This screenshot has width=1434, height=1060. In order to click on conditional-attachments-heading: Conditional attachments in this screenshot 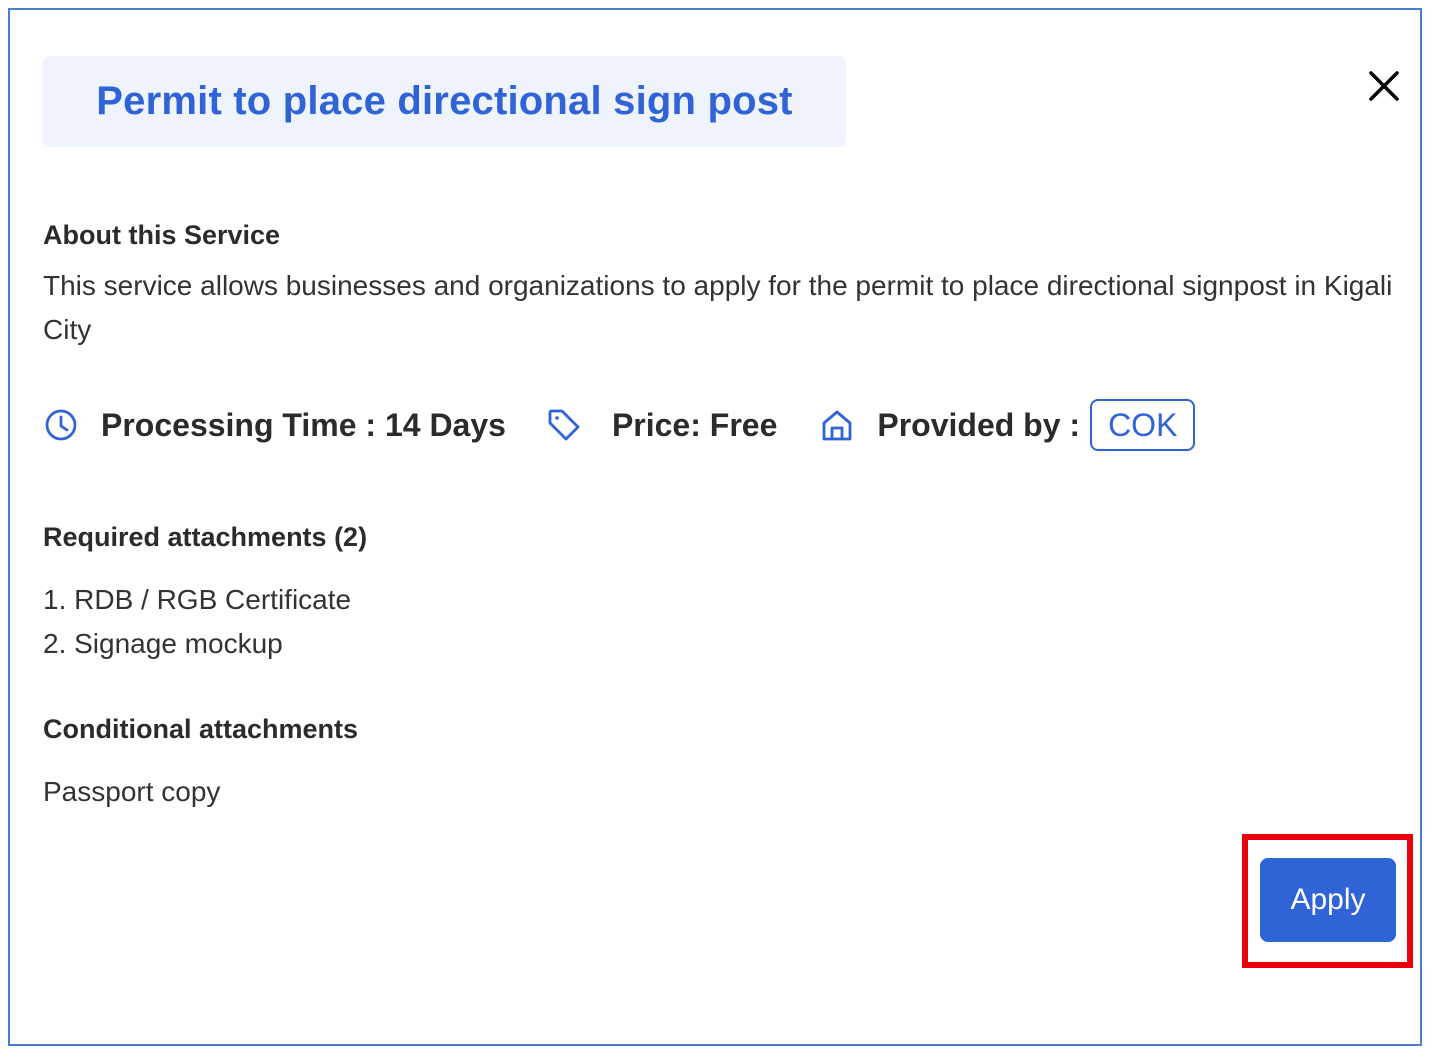, I will do `click(201, 729)`.